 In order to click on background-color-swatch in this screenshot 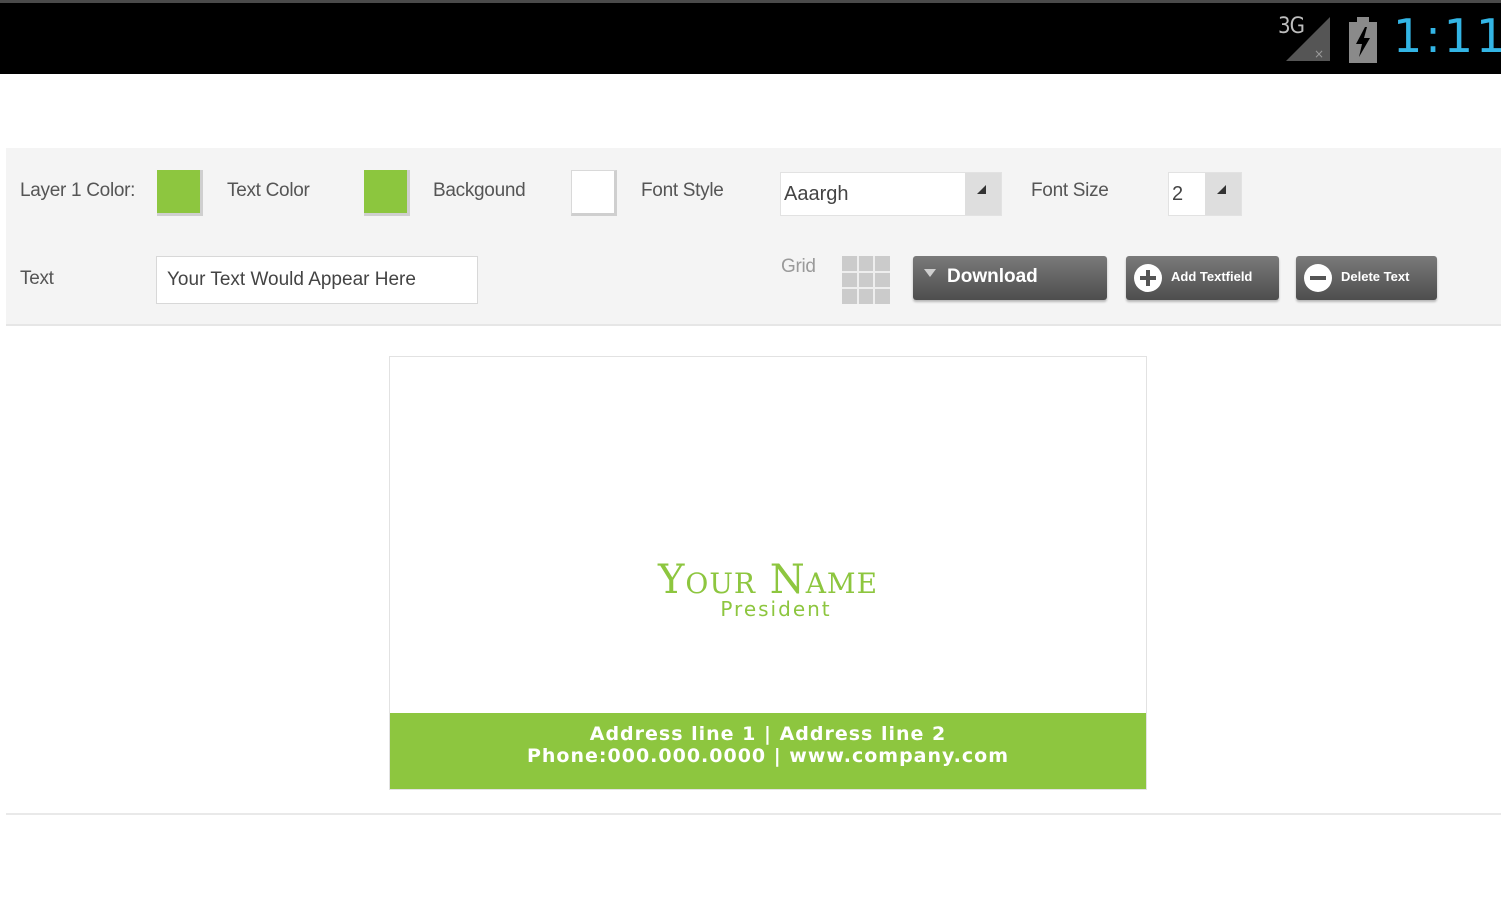, I will do `click(594, 193)`.